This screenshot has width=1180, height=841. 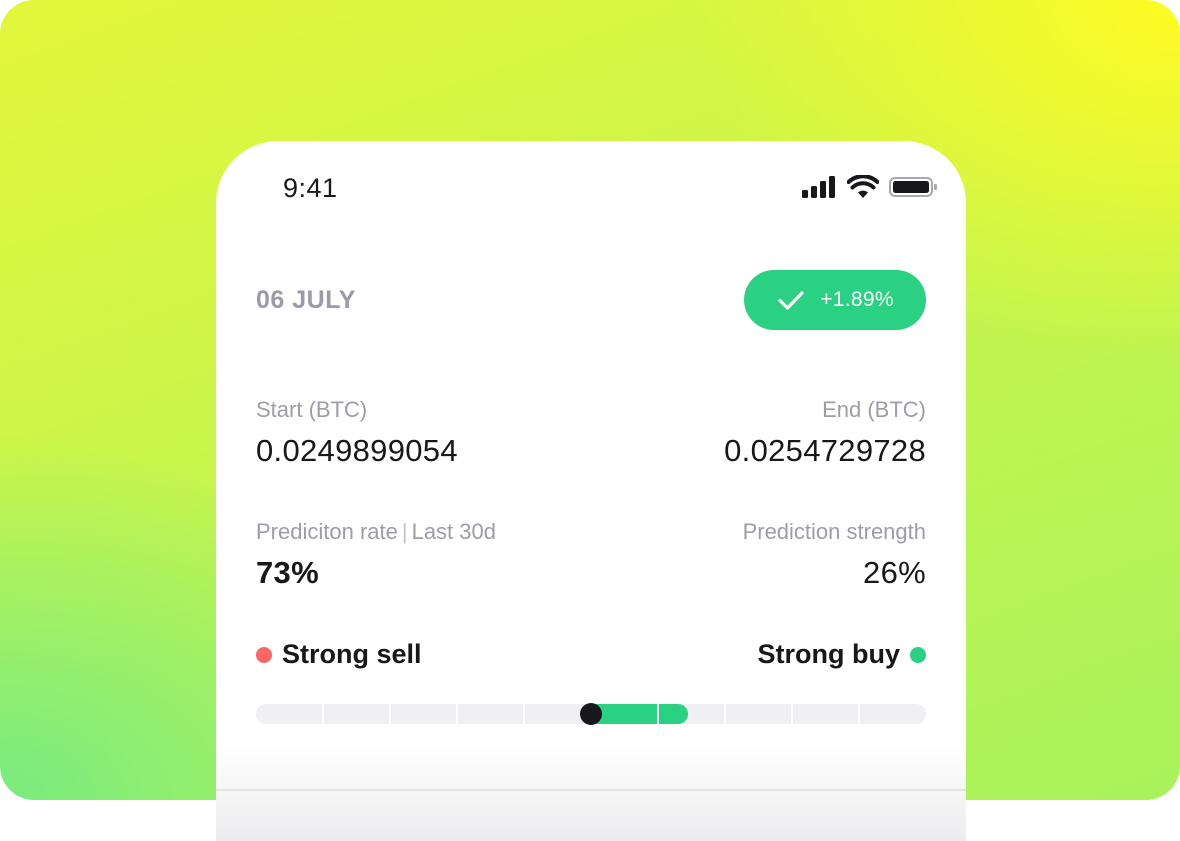 I want to click on scale-neutral-marker, so click(x=591, y=714).